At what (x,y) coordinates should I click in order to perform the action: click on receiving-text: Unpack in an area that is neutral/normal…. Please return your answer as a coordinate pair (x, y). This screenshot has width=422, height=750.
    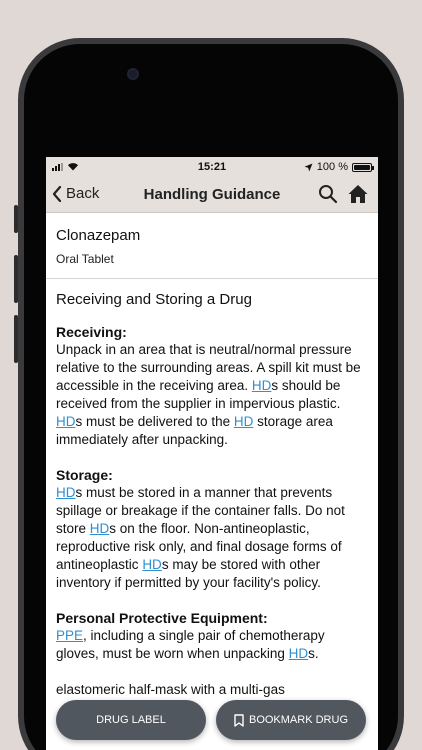
    Looking at the image, I should click on (208, 394).